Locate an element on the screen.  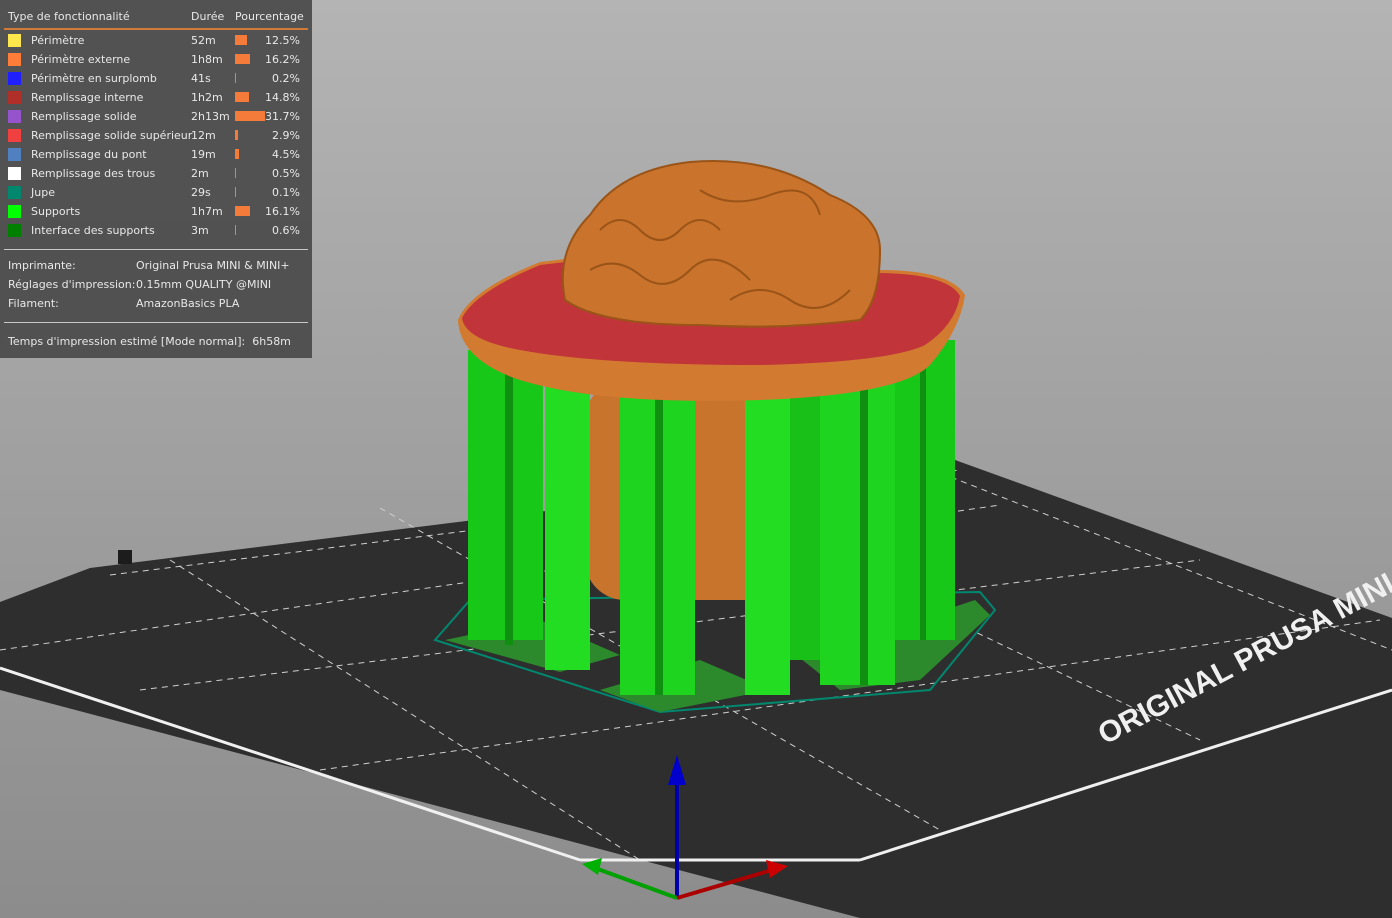
feature-name: Remplissage interne is located at coordinates (87, 97).